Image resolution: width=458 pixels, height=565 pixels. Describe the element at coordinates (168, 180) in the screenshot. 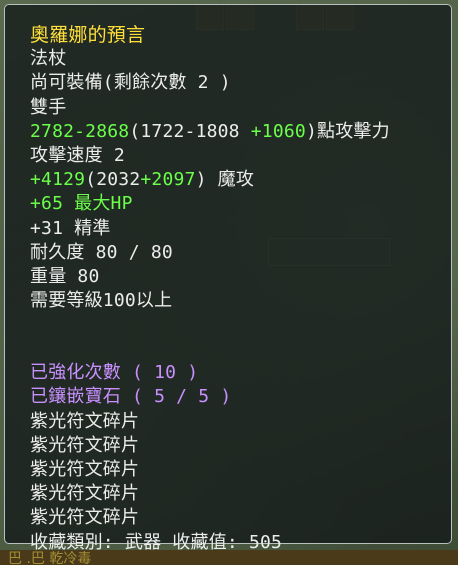

I see `magic-bonus: +2097` at that location.